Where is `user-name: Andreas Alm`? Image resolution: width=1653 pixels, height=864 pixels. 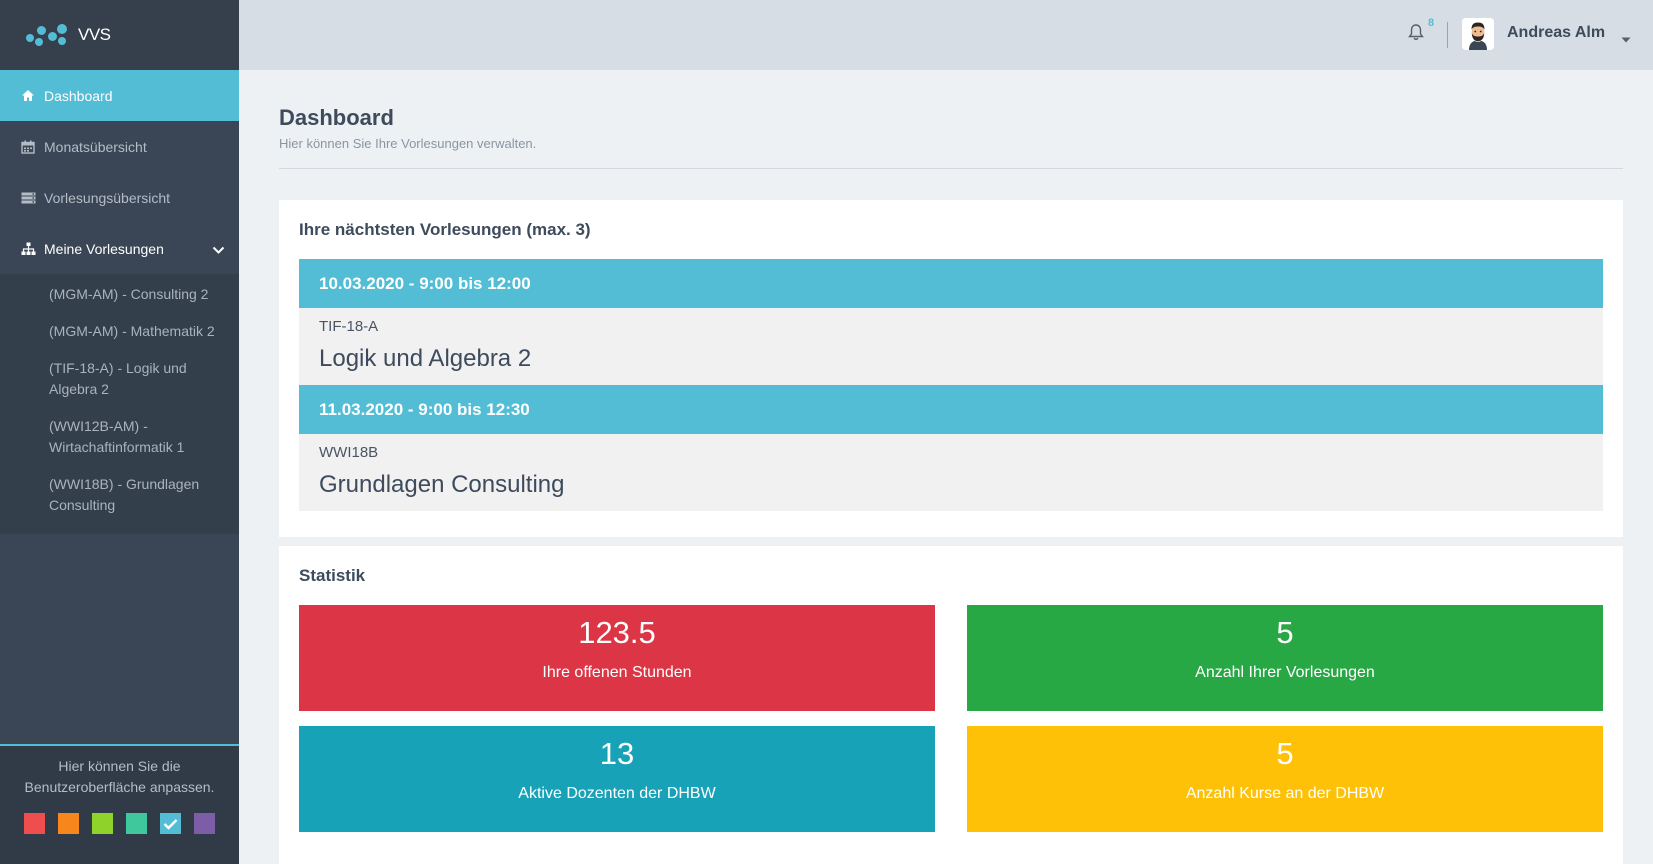
user-name: Andreas Alm is located at coordinates (1556, 33).